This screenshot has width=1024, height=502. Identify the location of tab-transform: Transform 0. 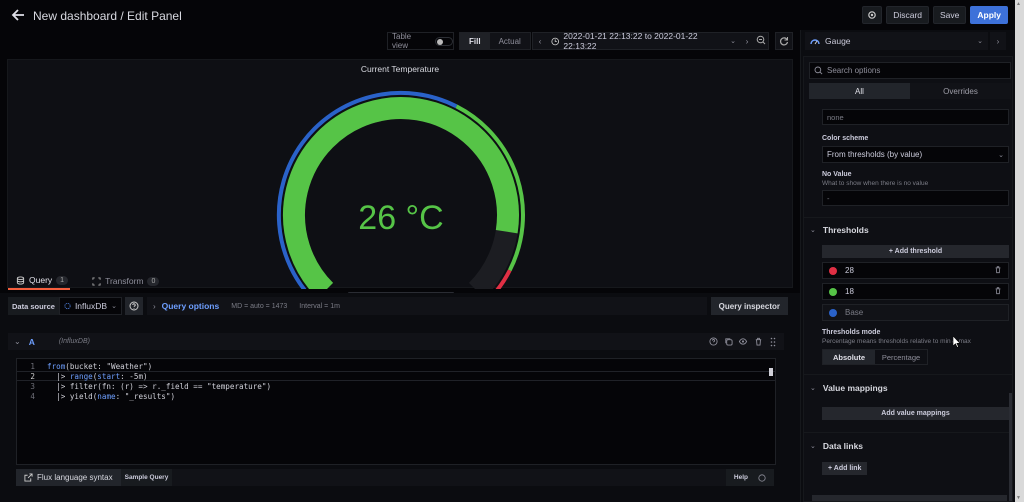
(122, 281).